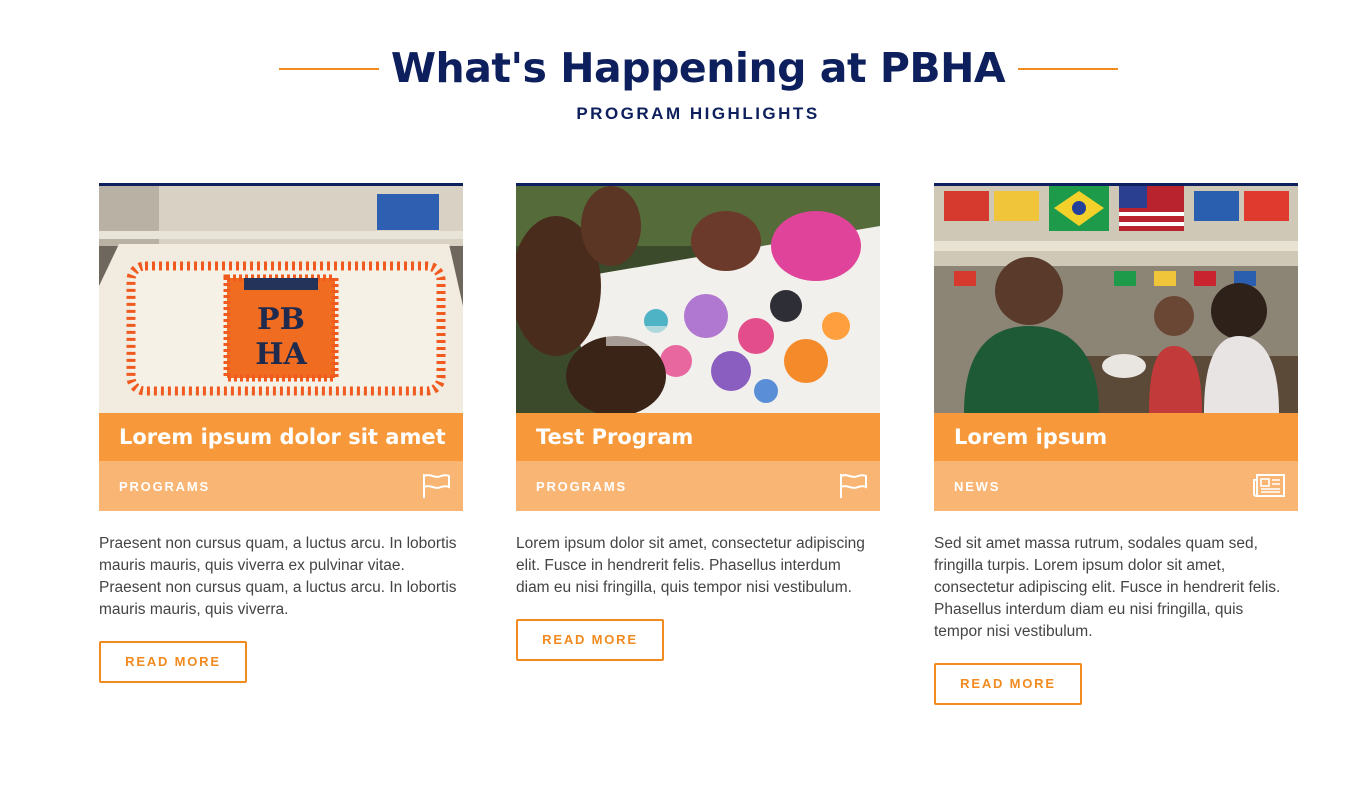 The image size is (1364, 785). I want to click on card-title: Test Program, so click(698, 437).